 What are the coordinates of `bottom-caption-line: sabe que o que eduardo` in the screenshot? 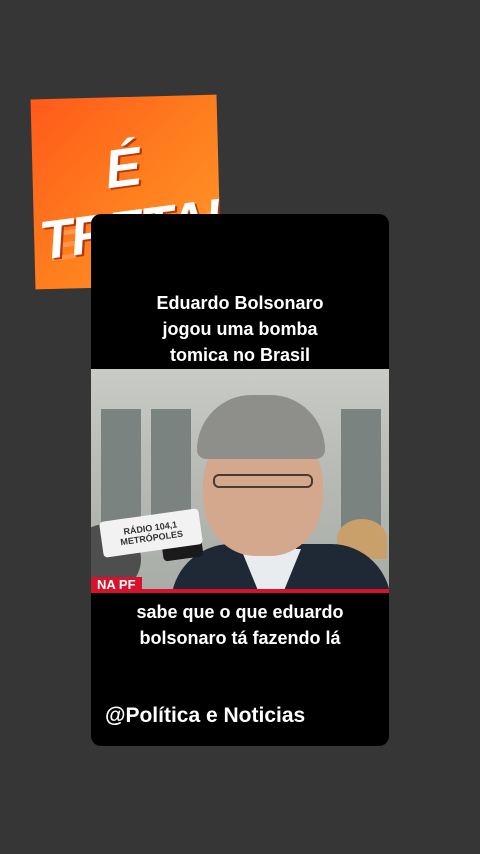 It's located at (240, 612).